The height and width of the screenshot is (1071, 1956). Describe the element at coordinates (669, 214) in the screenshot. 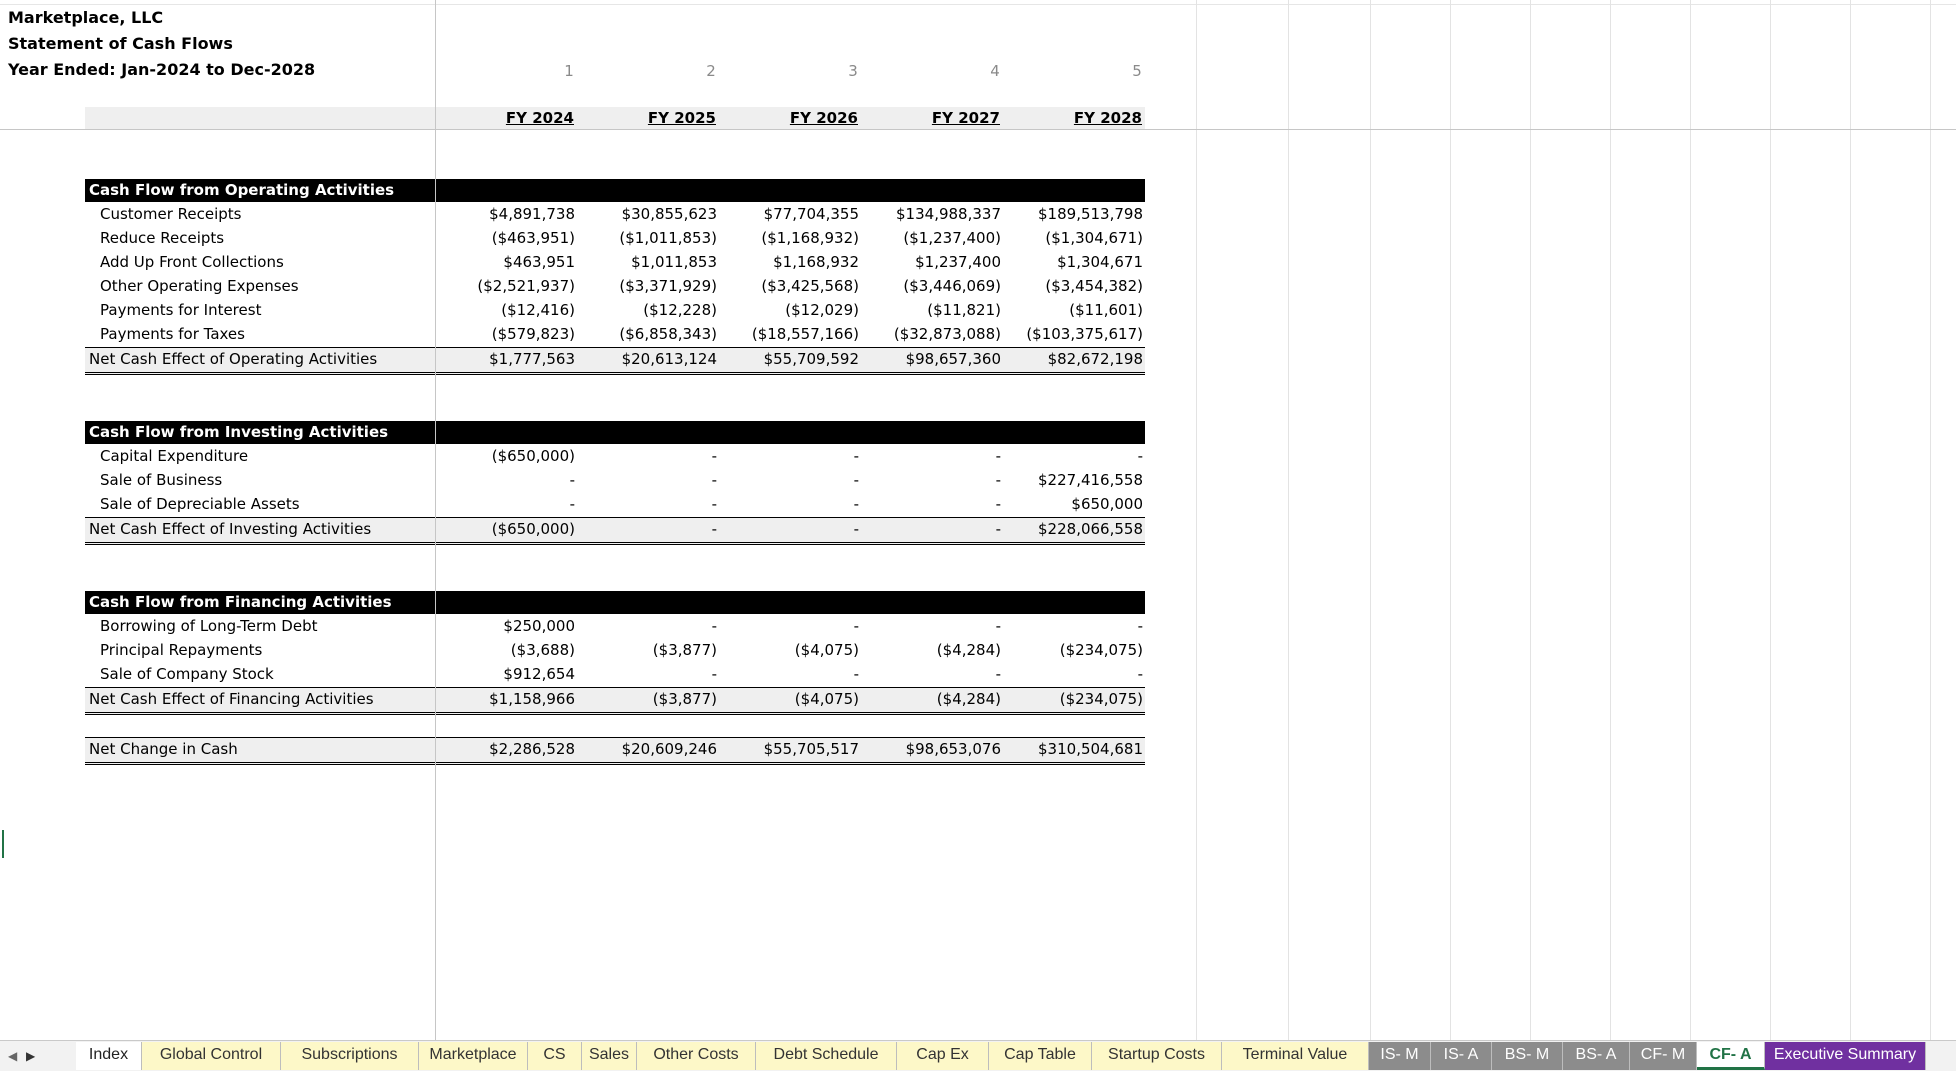

I see `value-cell: $30,855,623` at that location.